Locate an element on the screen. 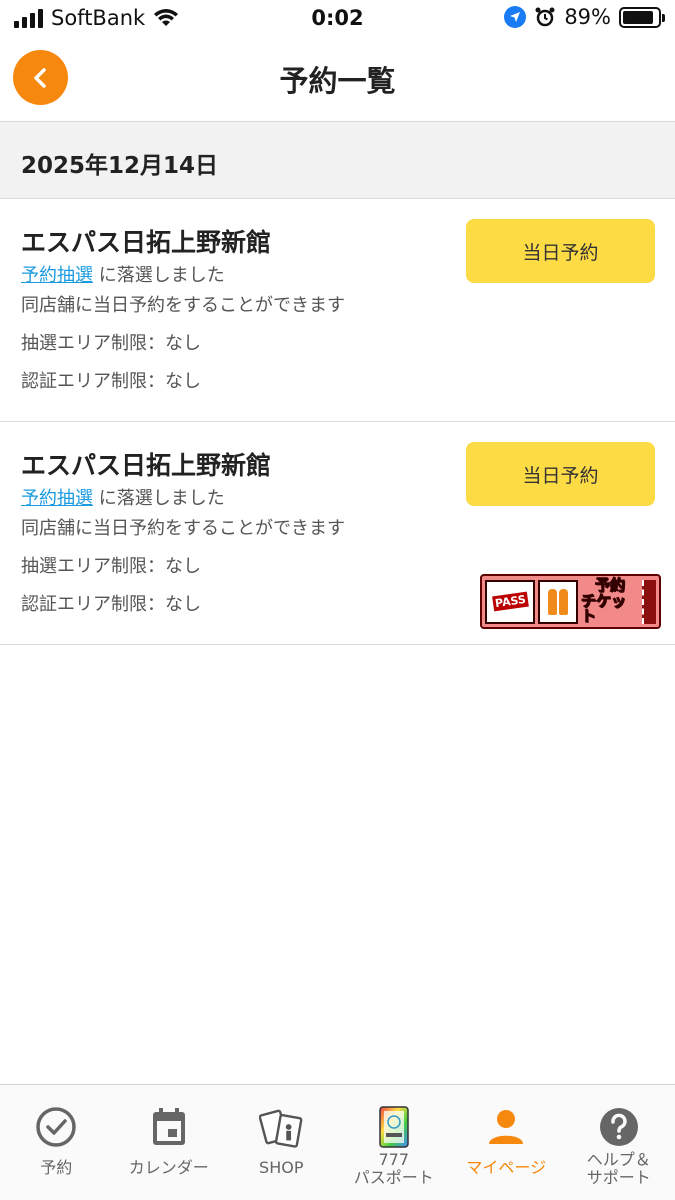 This screenshot has width=675, height=1200. tab-help: ヘルプ＆ サポート is located at coordinates (619, 1142).